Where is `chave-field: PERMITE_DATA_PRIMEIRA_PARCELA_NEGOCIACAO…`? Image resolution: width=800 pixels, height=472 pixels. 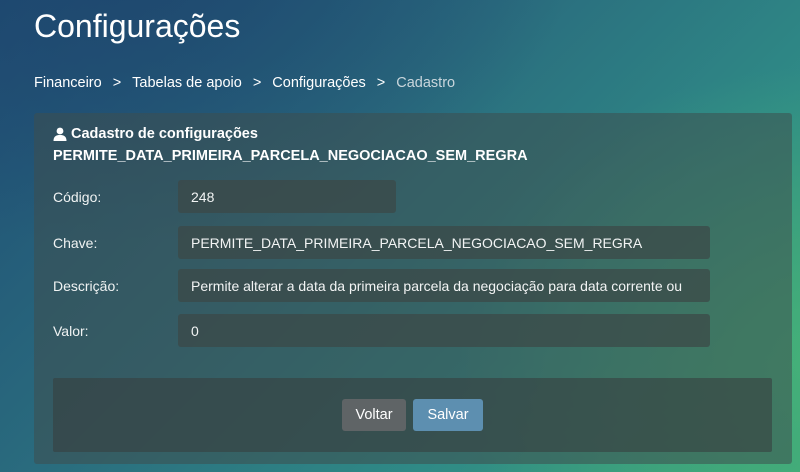 chave-field: PERMITE_DATA_PRIMEIRA_PARCELA_NEGOCIACAO… is located at coordinates (444, 242).